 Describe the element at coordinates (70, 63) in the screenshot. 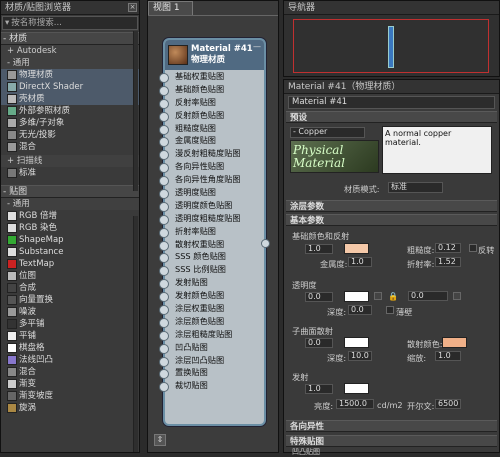

I see `group-general: - 通用` at that location.